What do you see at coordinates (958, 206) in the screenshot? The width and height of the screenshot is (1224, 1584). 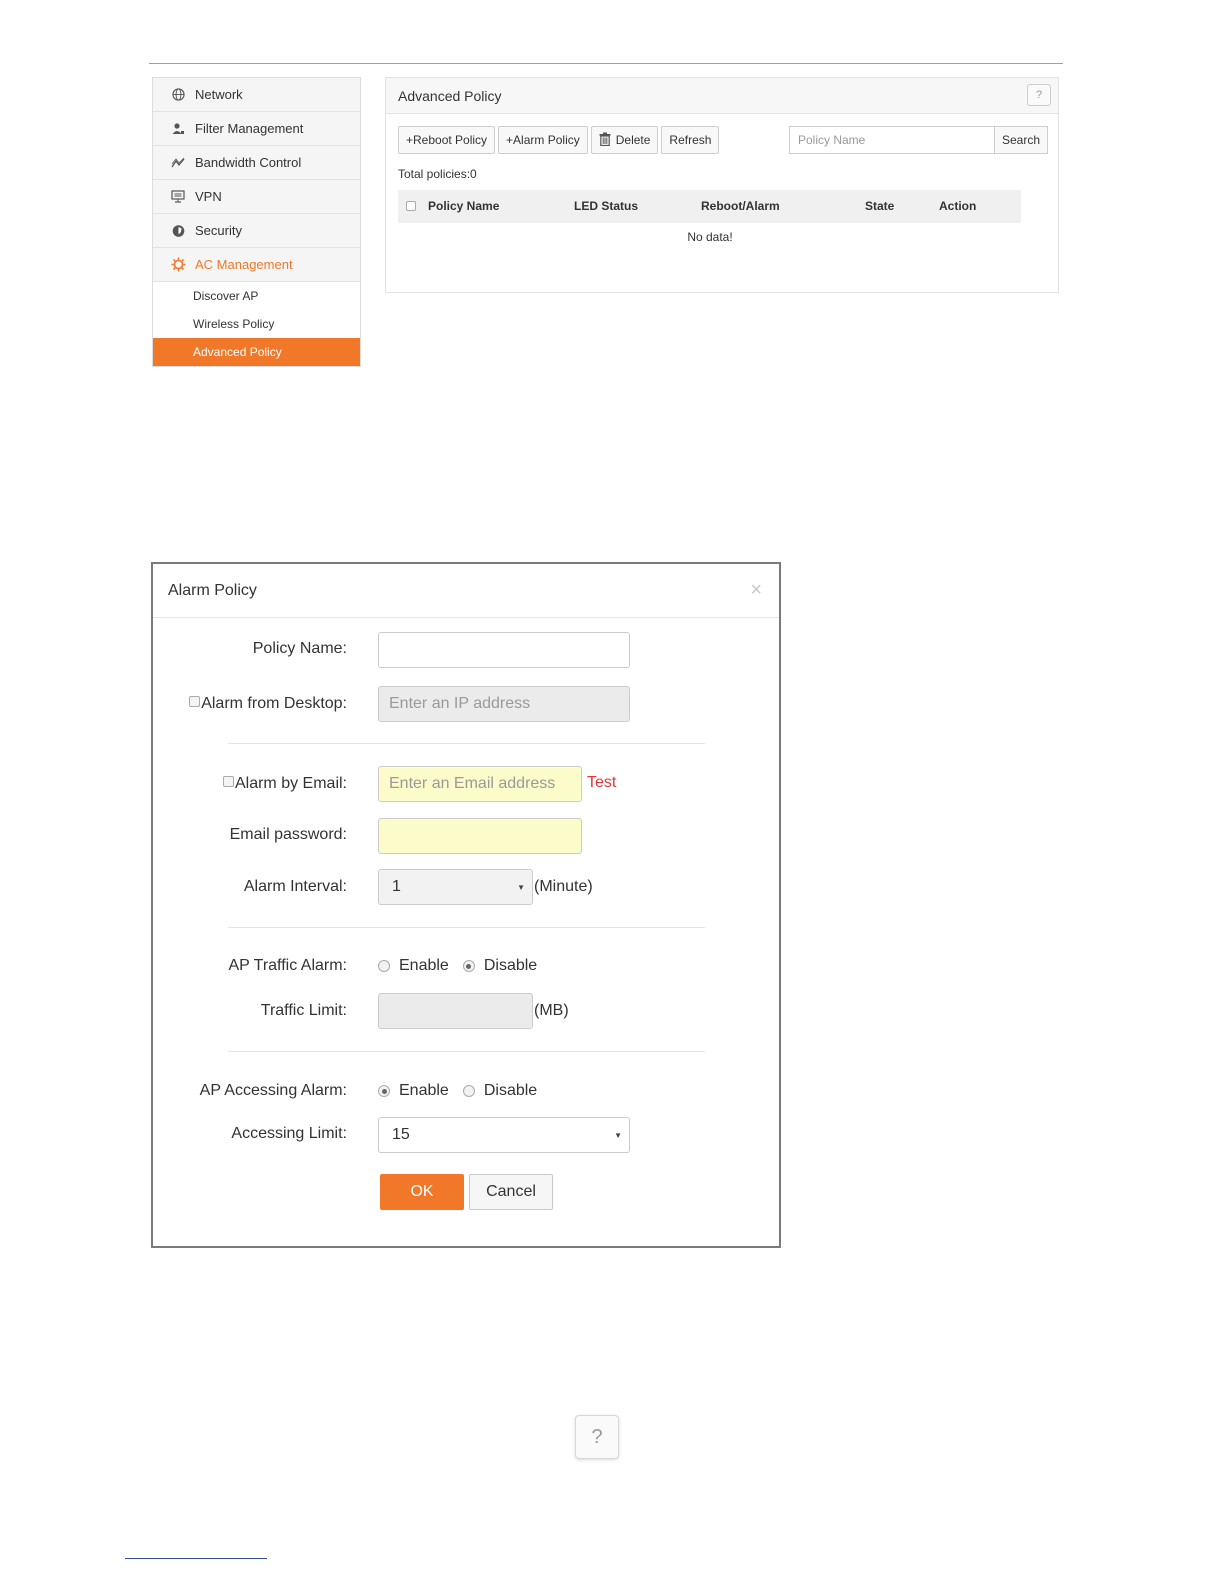 I see `column-header-action: Action` at bounding box center [958, 206].